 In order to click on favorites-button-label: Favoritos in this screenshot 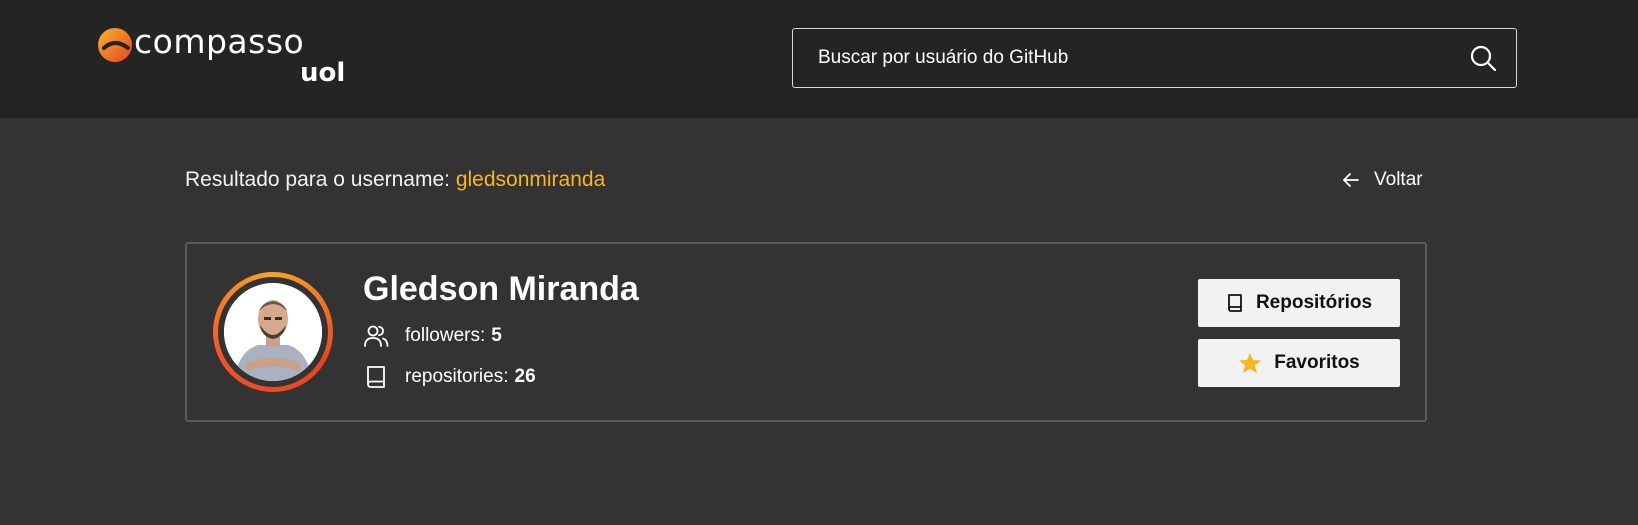, I will do `click(1317, 362)`.